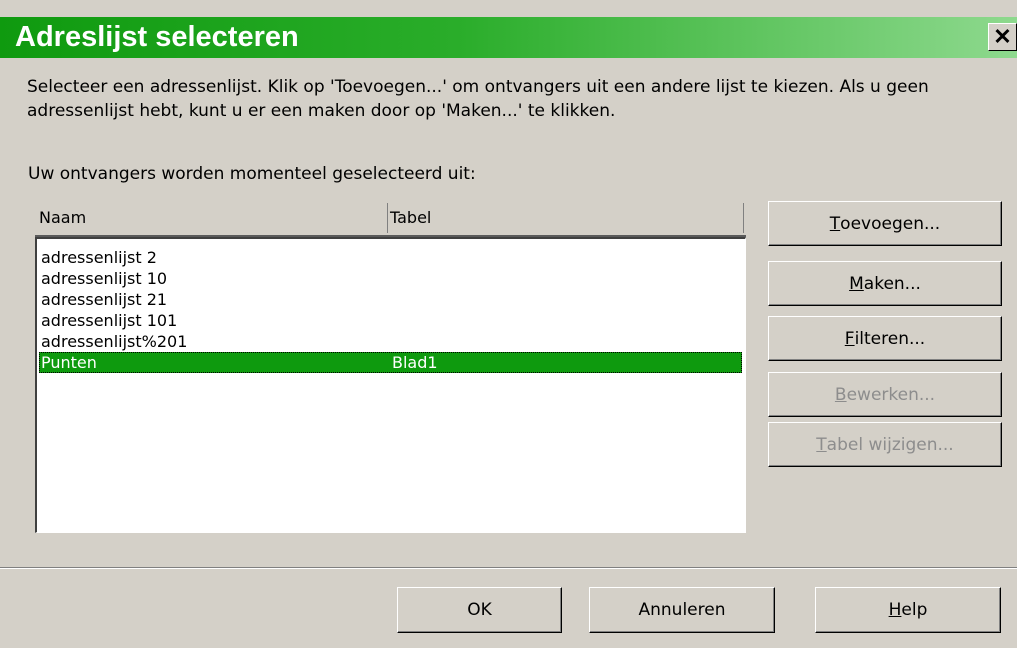  Describe the element at coordinates (856, 283) in the screenshot. I see `maken-accesskey: M` at that location.